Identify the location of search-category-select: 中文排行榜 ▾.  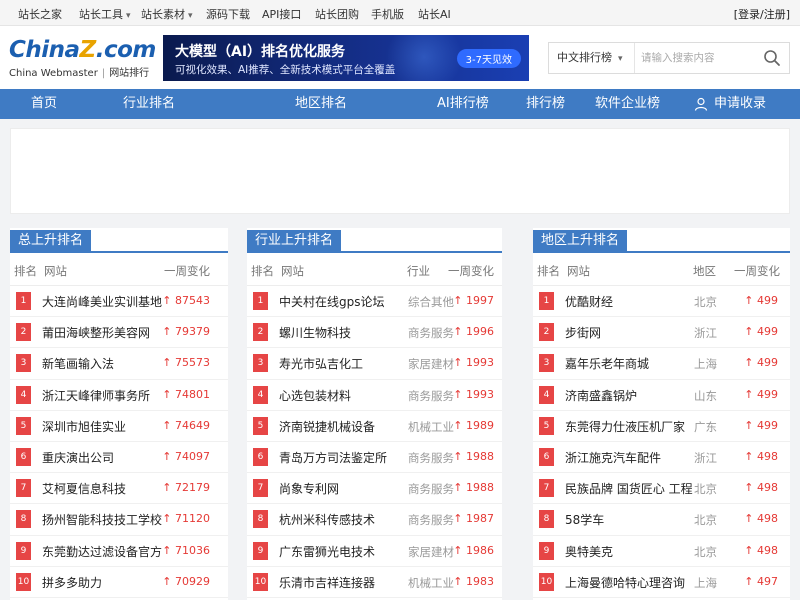
(592, 58).